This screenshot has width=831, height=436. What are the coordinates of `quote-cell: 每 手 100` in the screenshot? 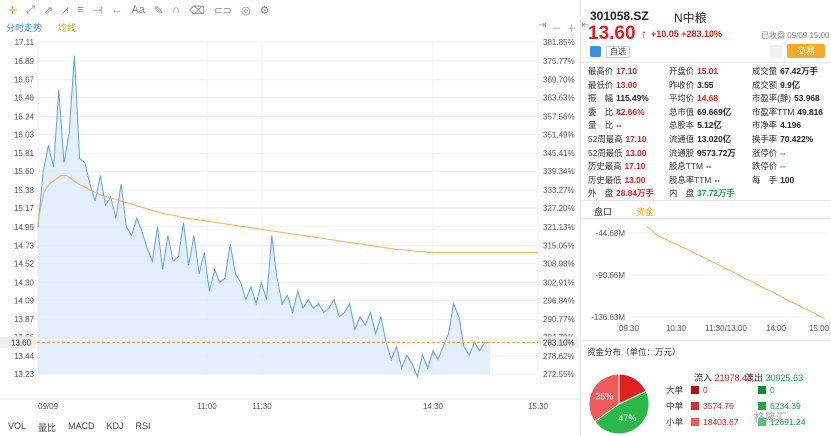 It's located at (790, 181).